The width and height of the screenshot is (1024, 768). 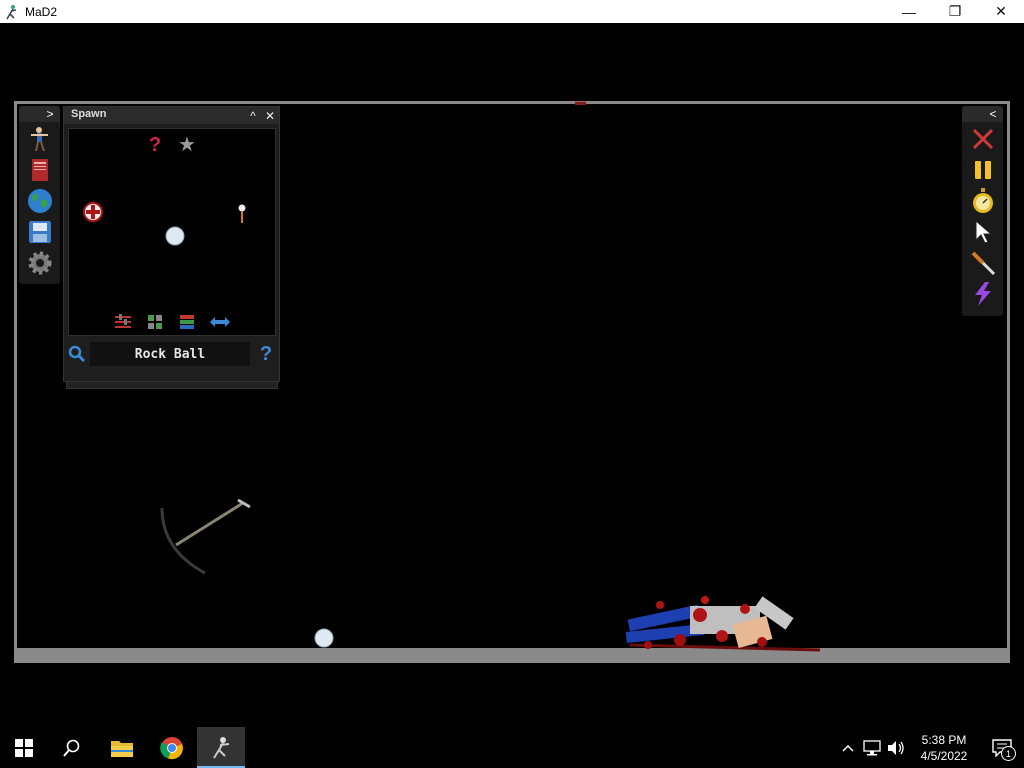 I want to click on left-toolbar: >, so click(x=39, y=195).